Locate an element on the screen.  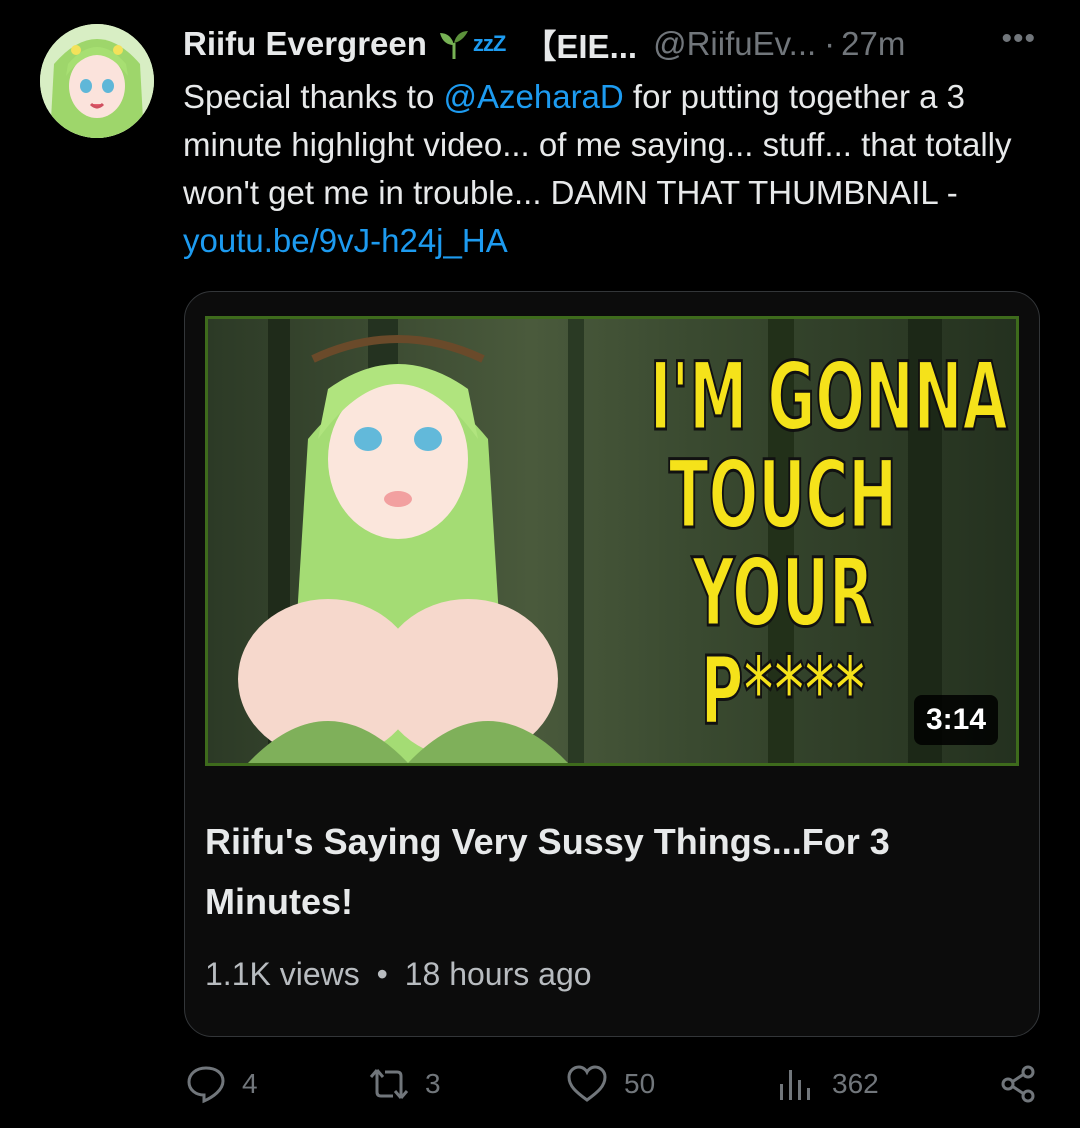
share-icon is located at coordinates (1018, 1084).